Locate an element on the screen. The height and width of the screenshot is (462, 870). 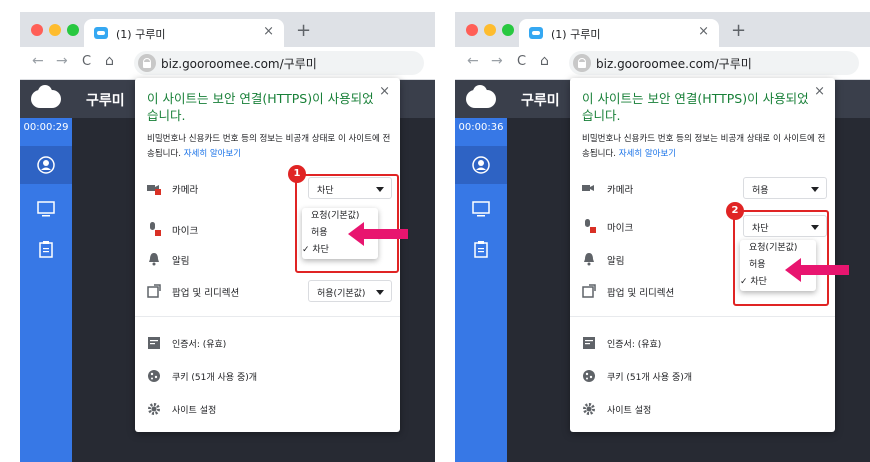
permission-label: 알림 is located at coordinates (181, 261).